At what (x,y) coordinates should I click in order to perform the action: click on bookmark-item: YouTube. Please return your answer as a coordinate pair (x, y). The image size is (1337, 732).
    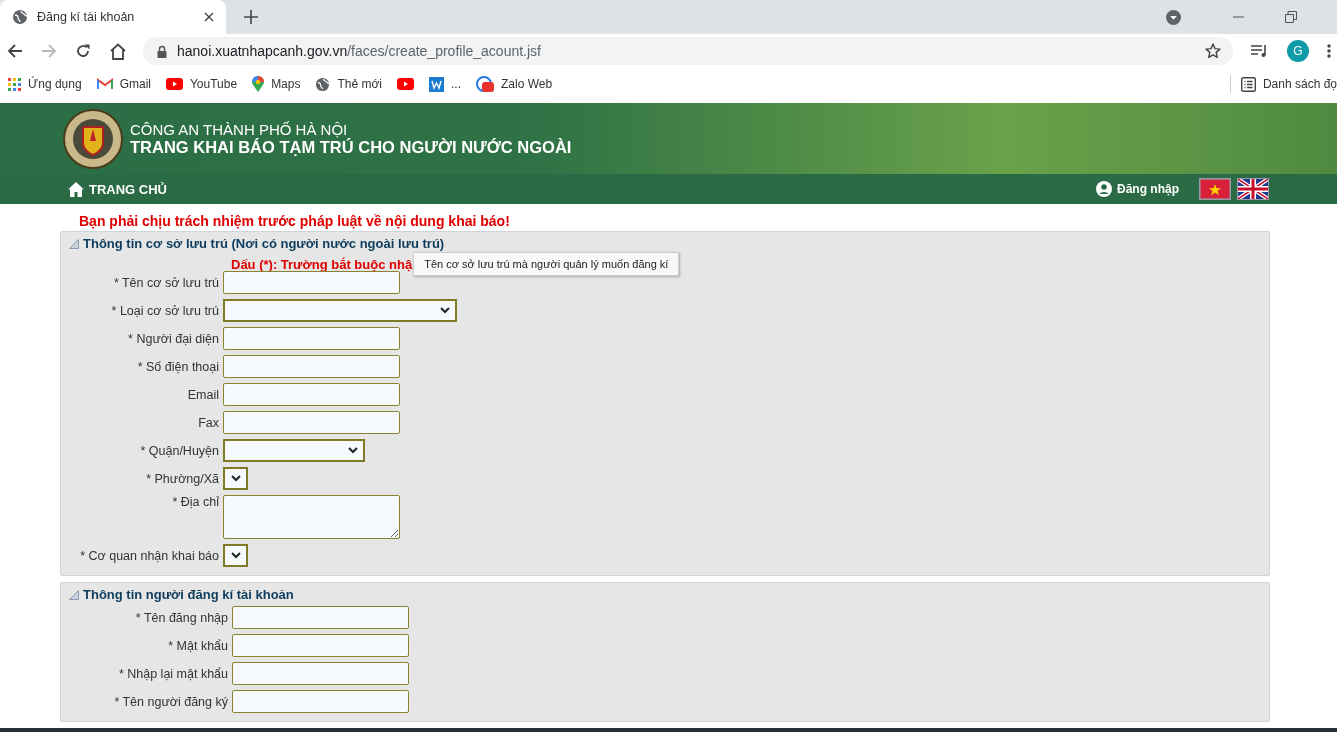
    Looking at the image, I should click on (201, 84).